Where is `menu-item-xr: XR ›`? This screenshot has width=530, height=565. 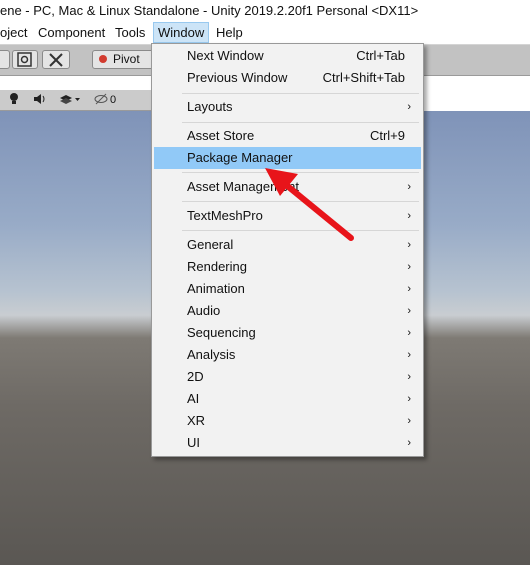
menu-item-xr: XR › is located at coordinates (287, 421).